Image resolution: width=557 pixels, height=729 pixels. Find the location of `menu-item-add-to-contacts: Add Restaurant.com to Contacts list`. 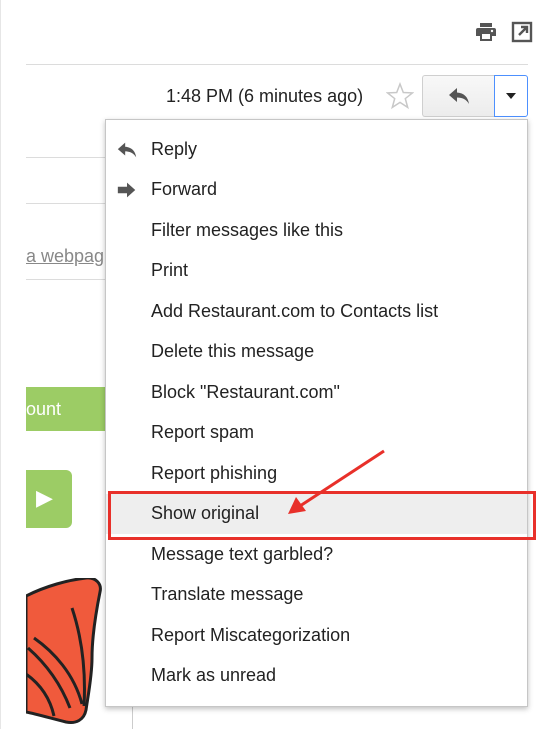

menu-item-add-to-contacts: Add Restaurant.com to Contacts list is located at coordinates (316, 312).